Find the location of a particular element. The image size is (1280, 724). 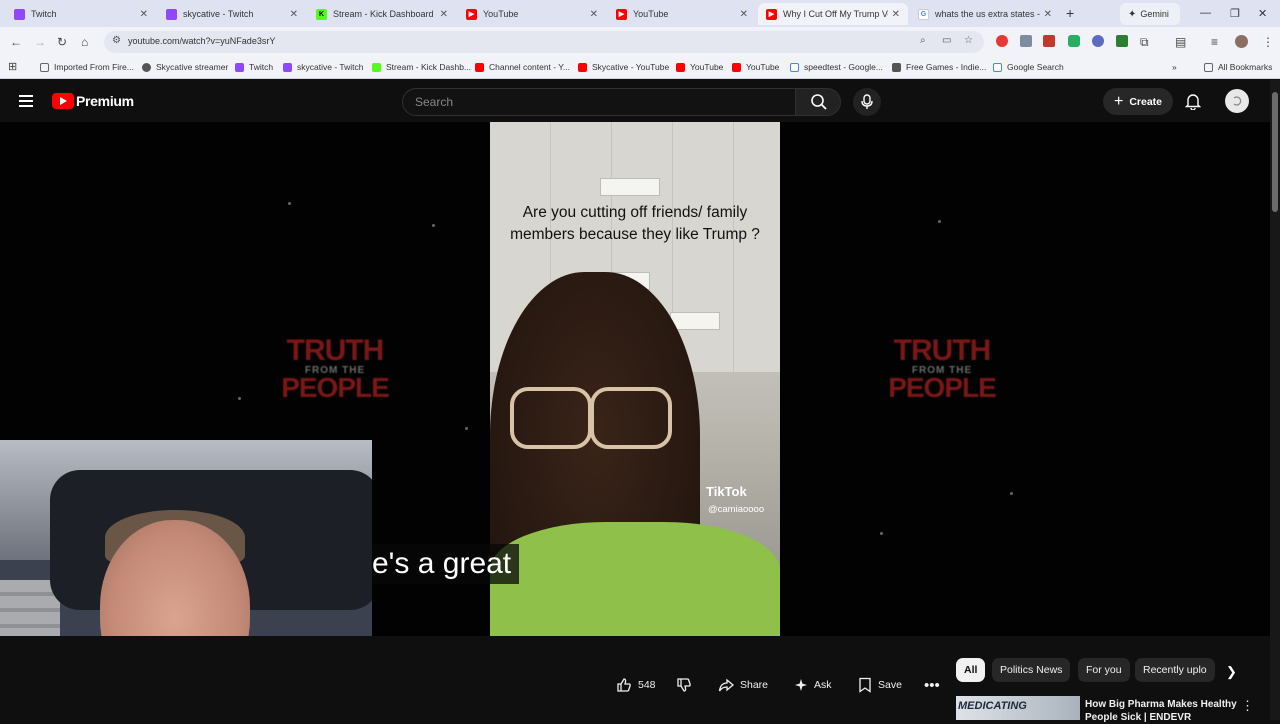

scrollbar-thumb is located at coordinates (1275, 152).